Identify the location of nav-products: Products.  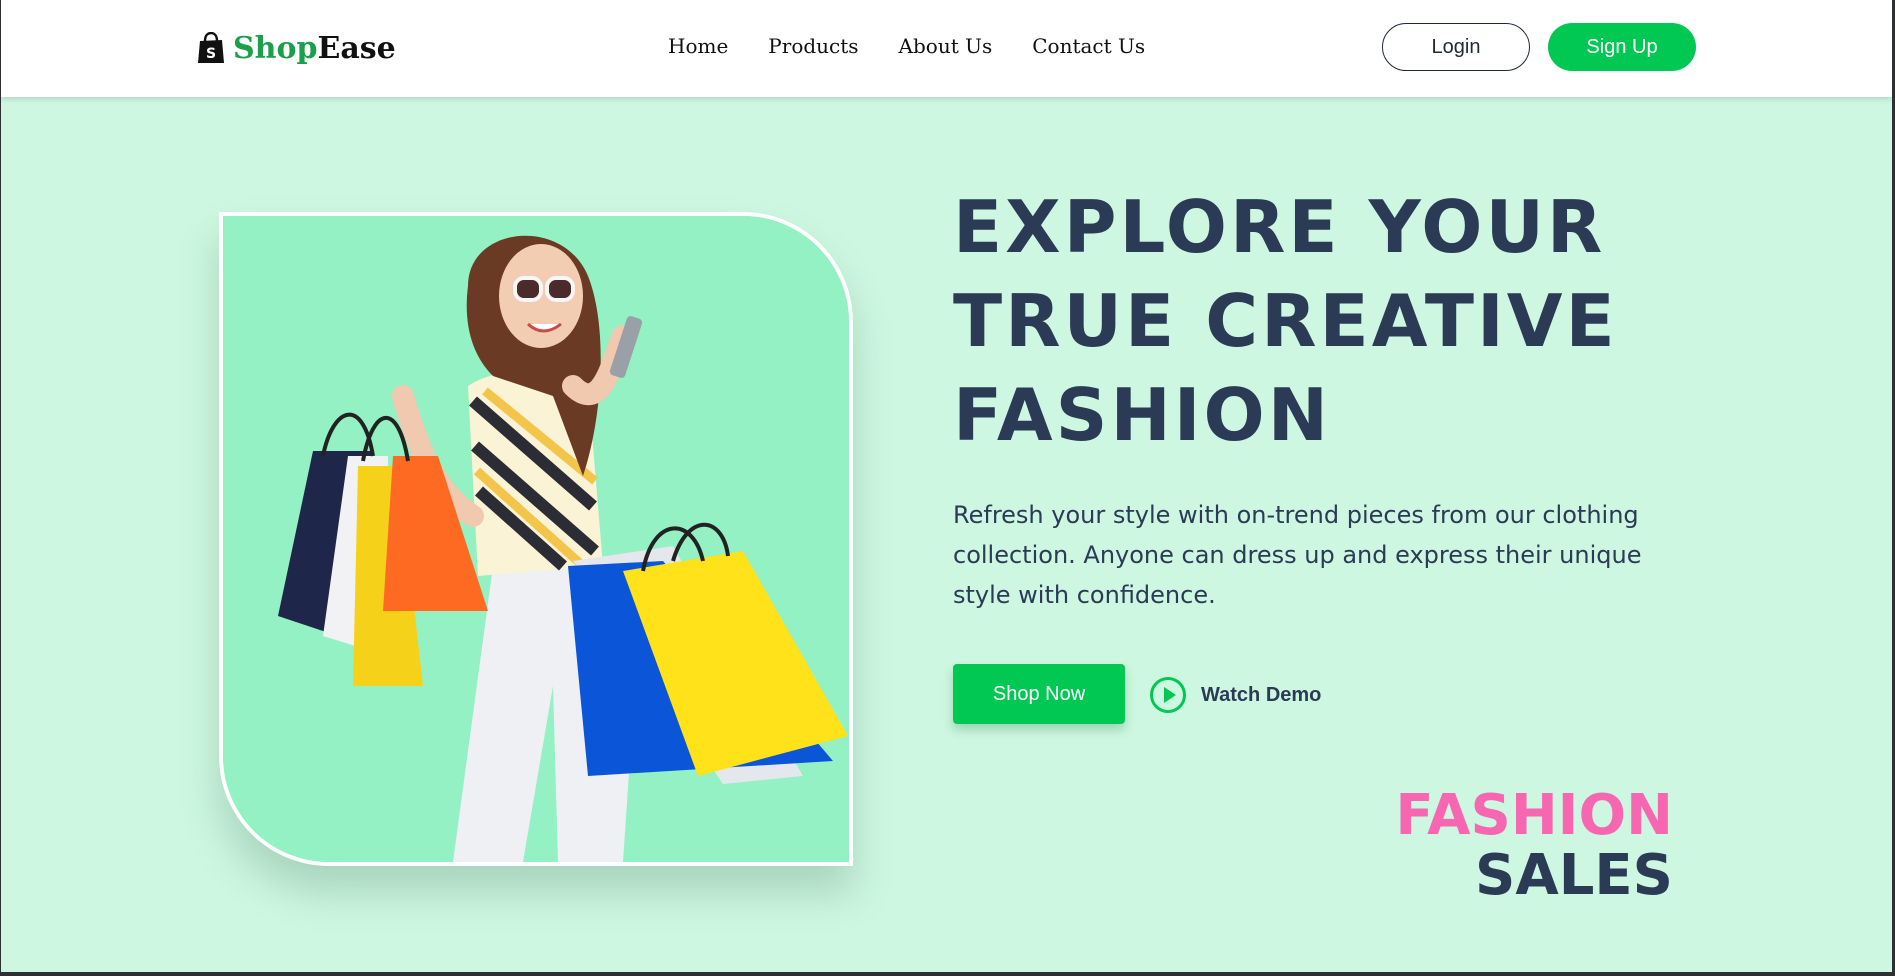
(813, 46).